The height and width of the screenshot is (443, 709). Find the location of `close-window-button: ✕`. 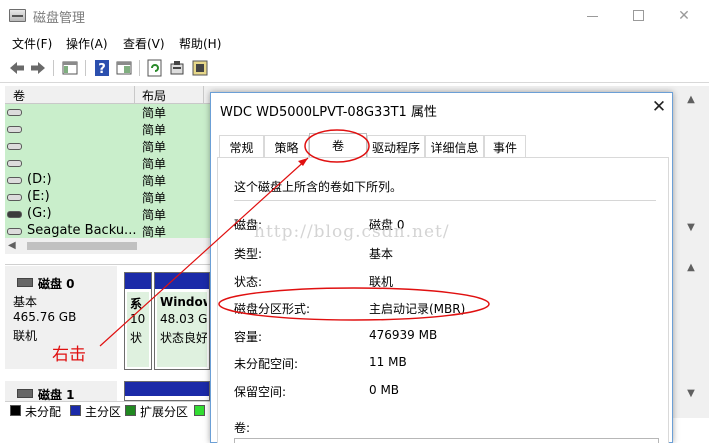

close-window-button: ✕ is located at coordinates (684, 15).